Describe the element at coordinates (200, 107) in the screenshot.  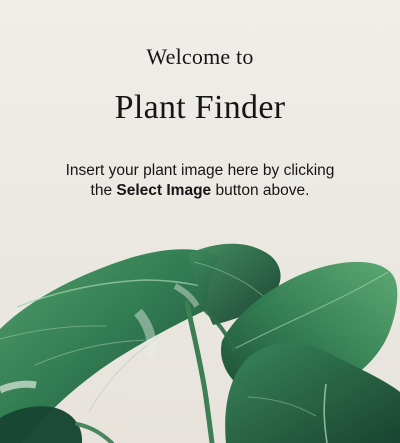
I see `app-title: Plant Finder` at that location.